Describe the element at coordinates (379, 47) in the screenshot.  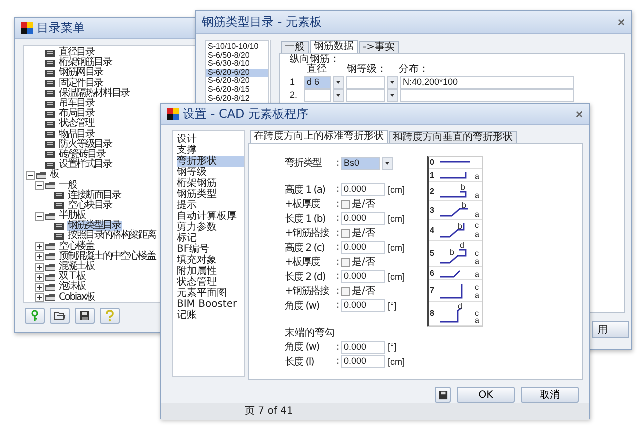
I see `tab: ->事实` at that location.